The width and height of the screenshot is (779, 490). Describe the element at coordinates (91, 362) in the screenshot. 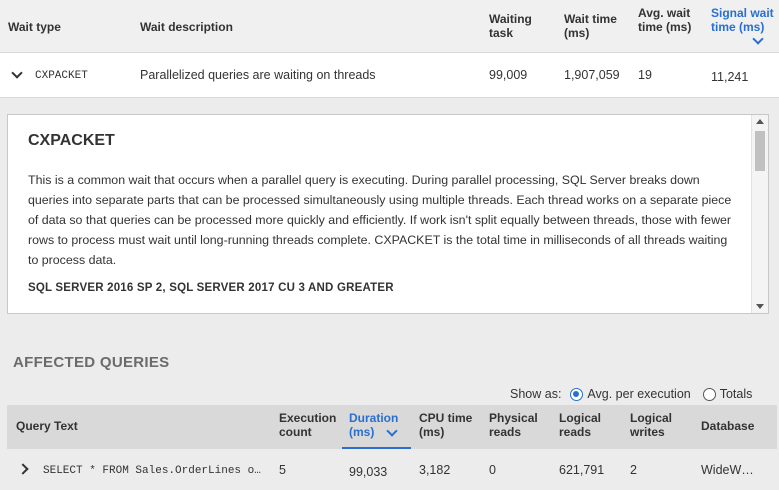

I see `affected-queries-title: AFFECTED QUERIES` at that location.